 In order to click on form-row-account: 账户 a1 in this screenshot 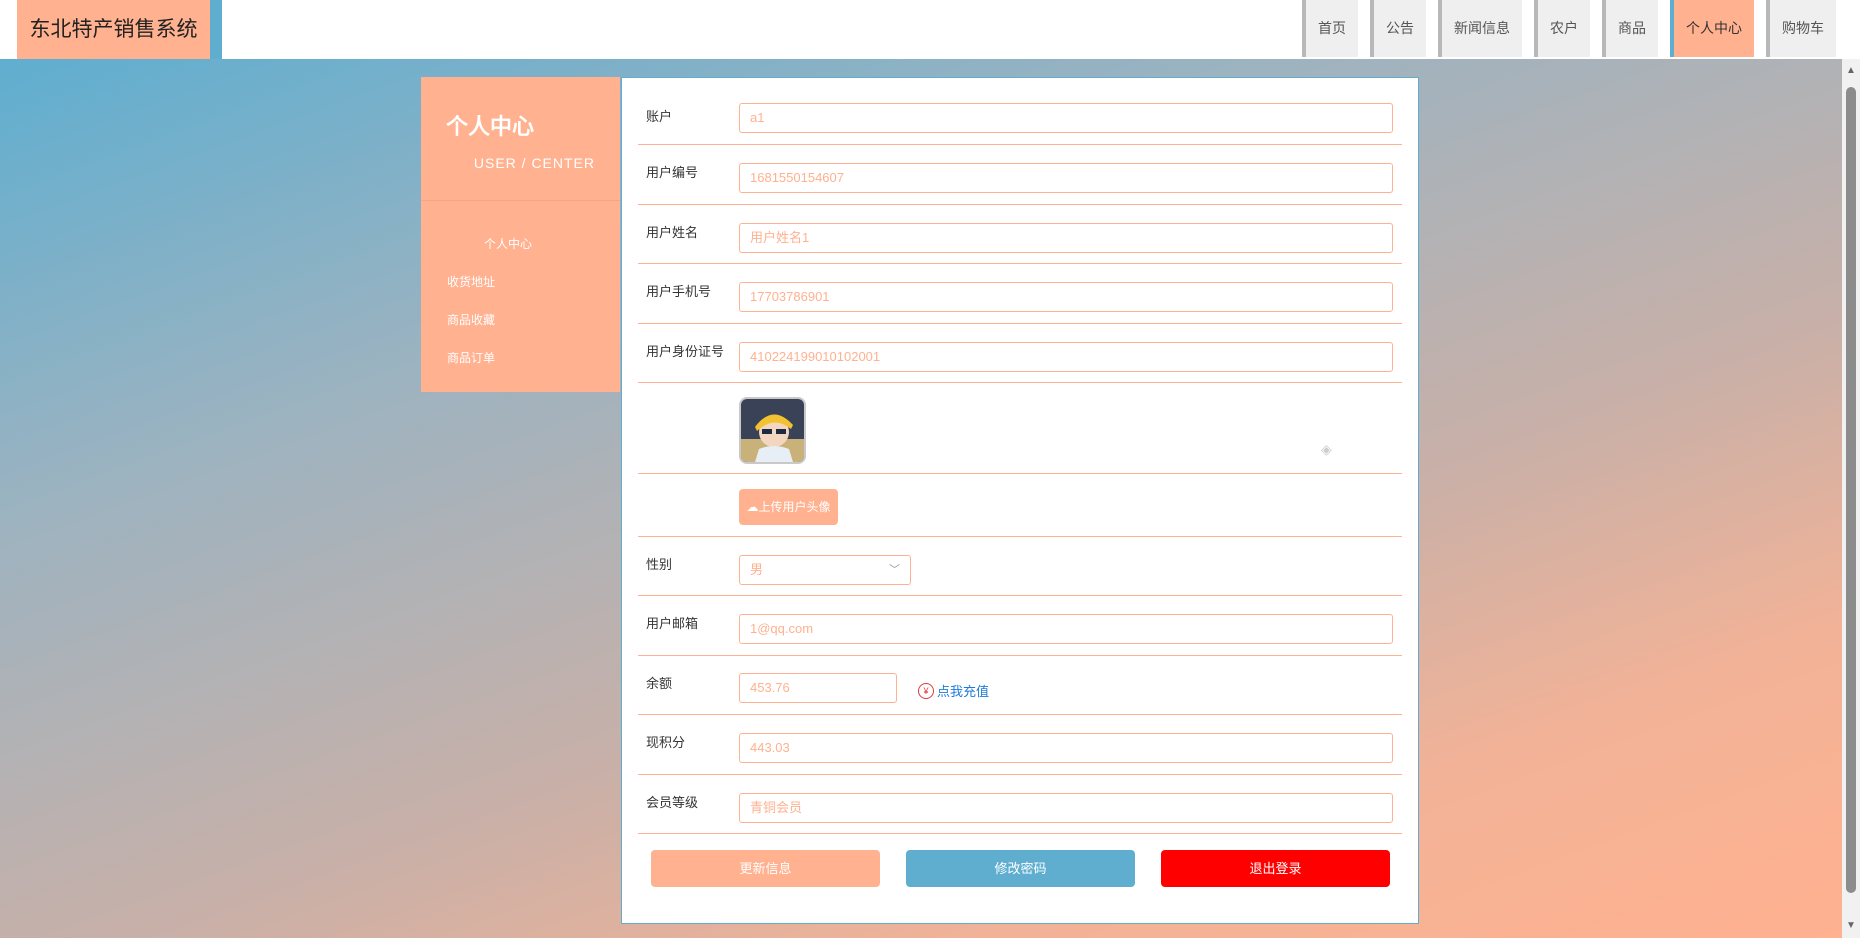, I will do `click(1020, 111)`.